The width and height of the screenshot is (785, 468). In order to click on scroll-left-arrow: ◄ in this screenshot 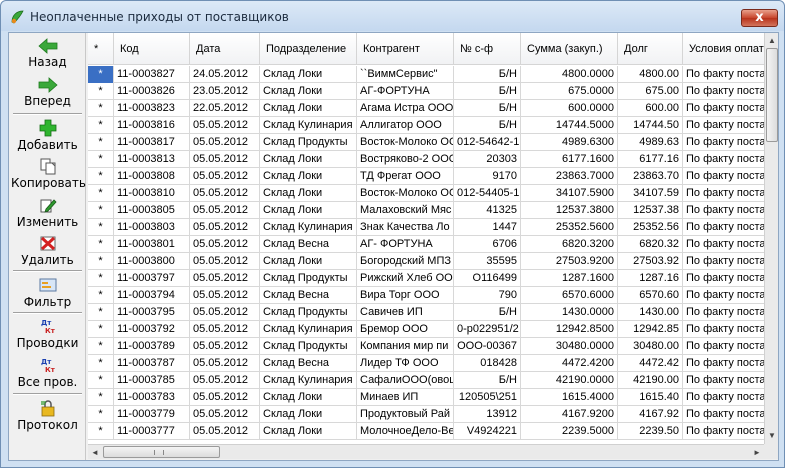, I will do `click(95, 452)`.